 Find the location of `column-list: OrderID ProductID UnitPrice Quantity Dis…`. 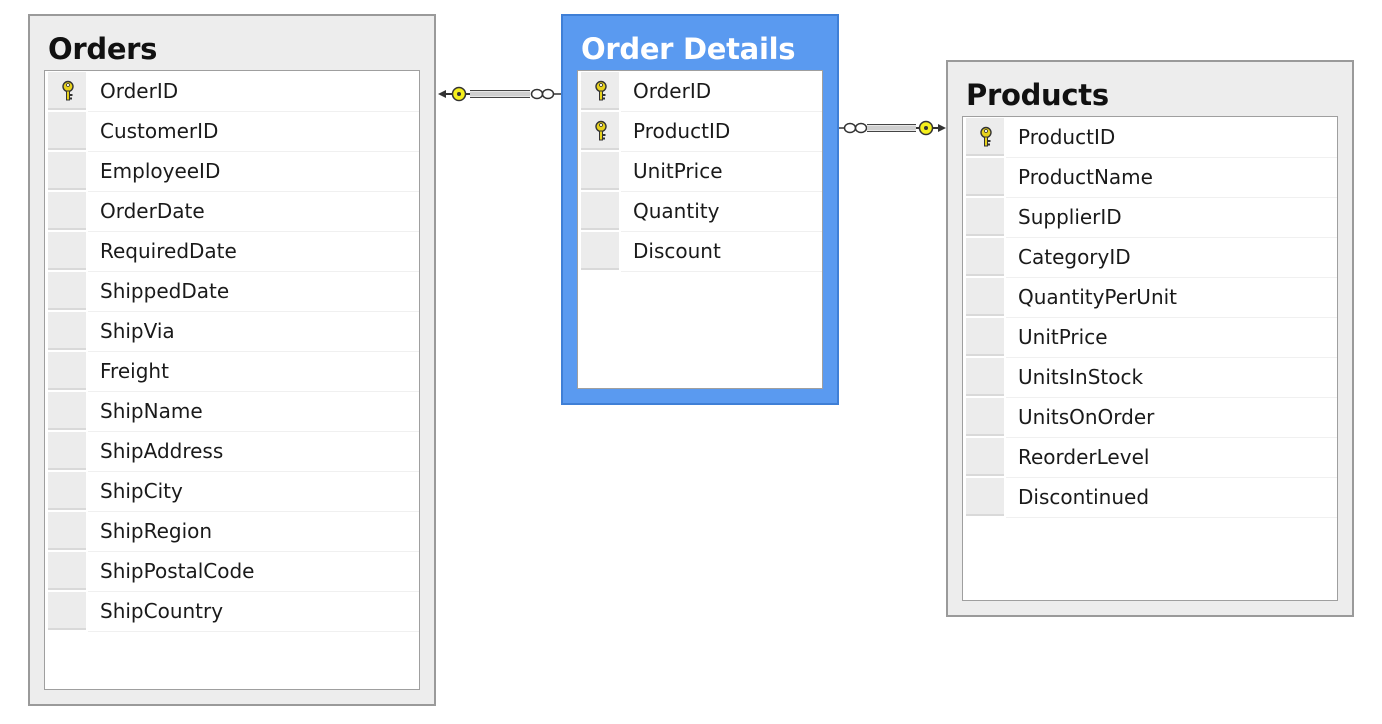

column-list: OrderID ProductID UnitPrice Quantity Dis… is located at coordinates (700, 229).